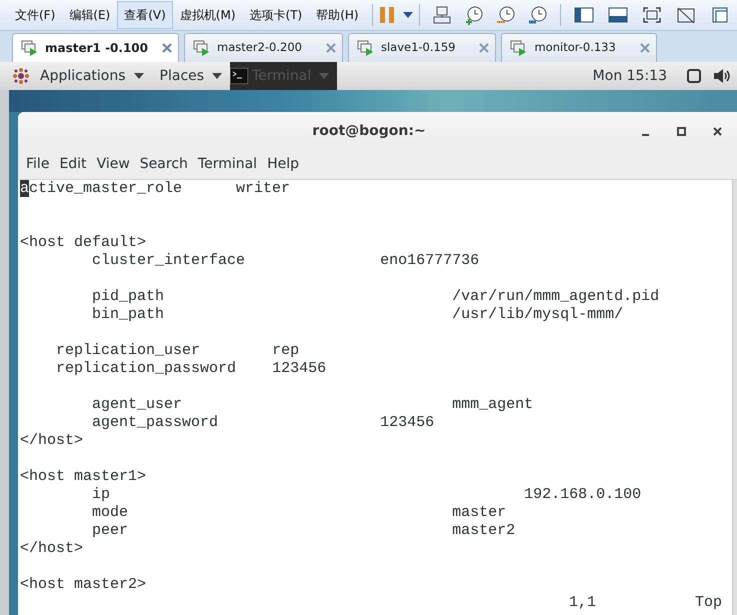 This screenshot has height=615, width=737. What do you see at coordinates (283, 164) in the screenshot?
I see `menu-item: Help` at bounding box center [283, 164].